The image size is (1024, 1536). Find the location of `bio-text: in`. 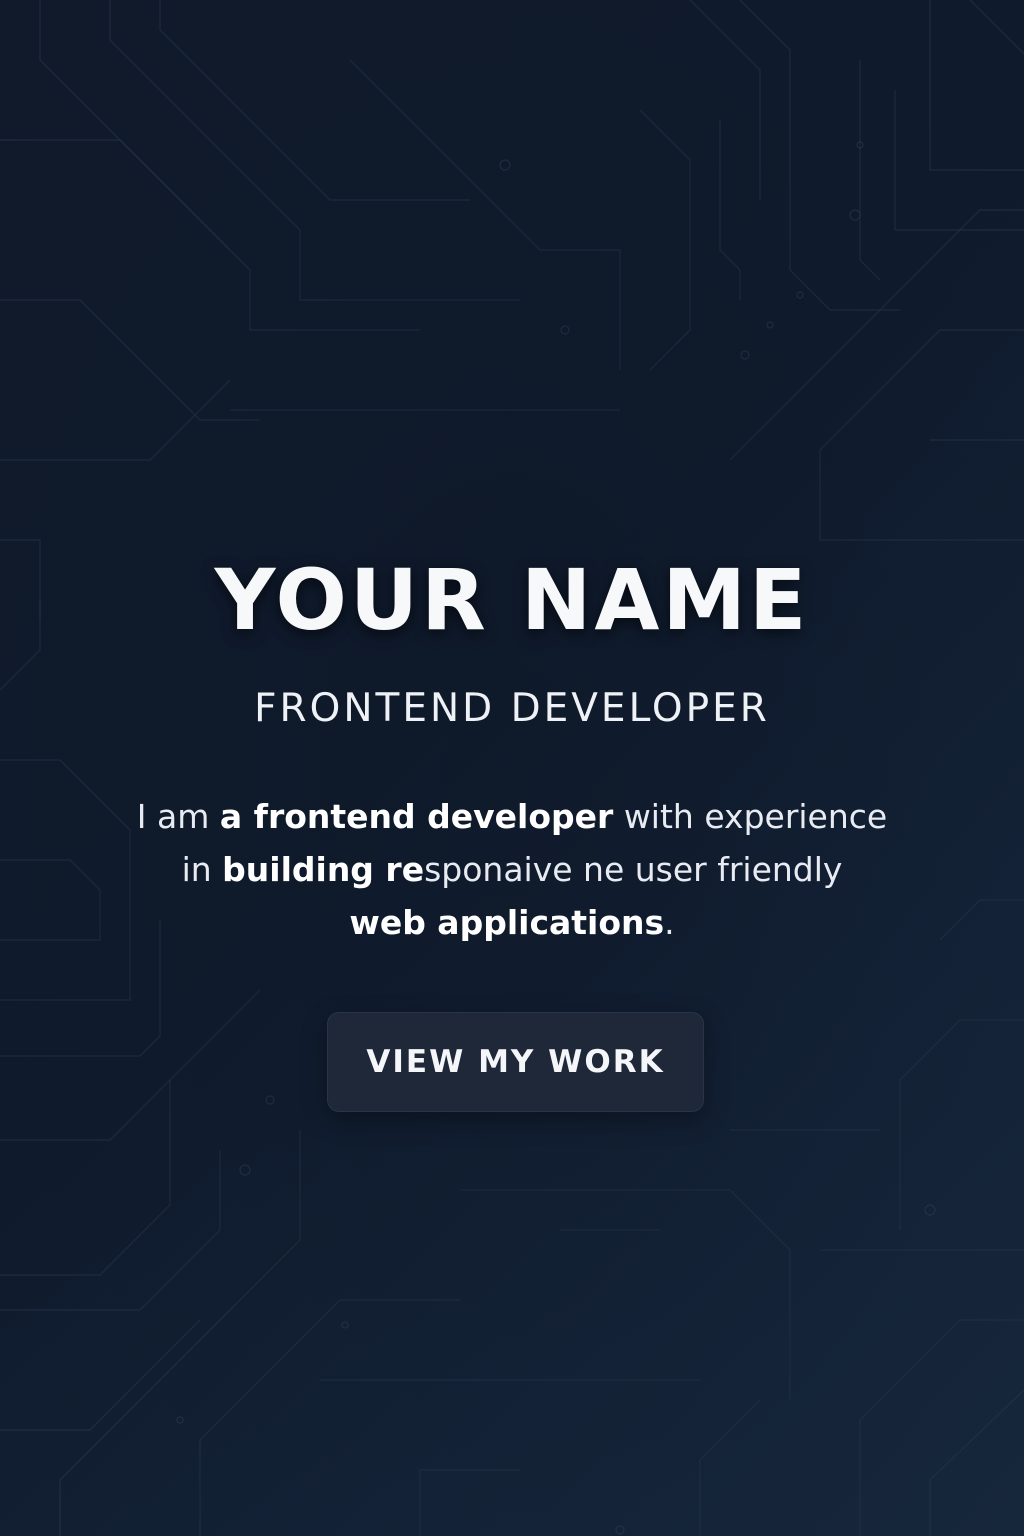

bio-text: in is located at coordinates (202, 869).